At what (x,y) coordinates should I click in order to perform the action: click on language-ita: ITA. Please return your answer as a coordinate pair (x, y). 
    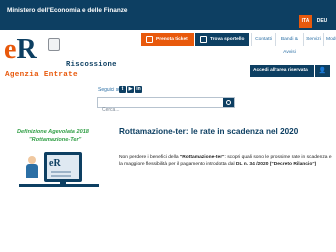
    Looking at the image, I should click on (305, 21).